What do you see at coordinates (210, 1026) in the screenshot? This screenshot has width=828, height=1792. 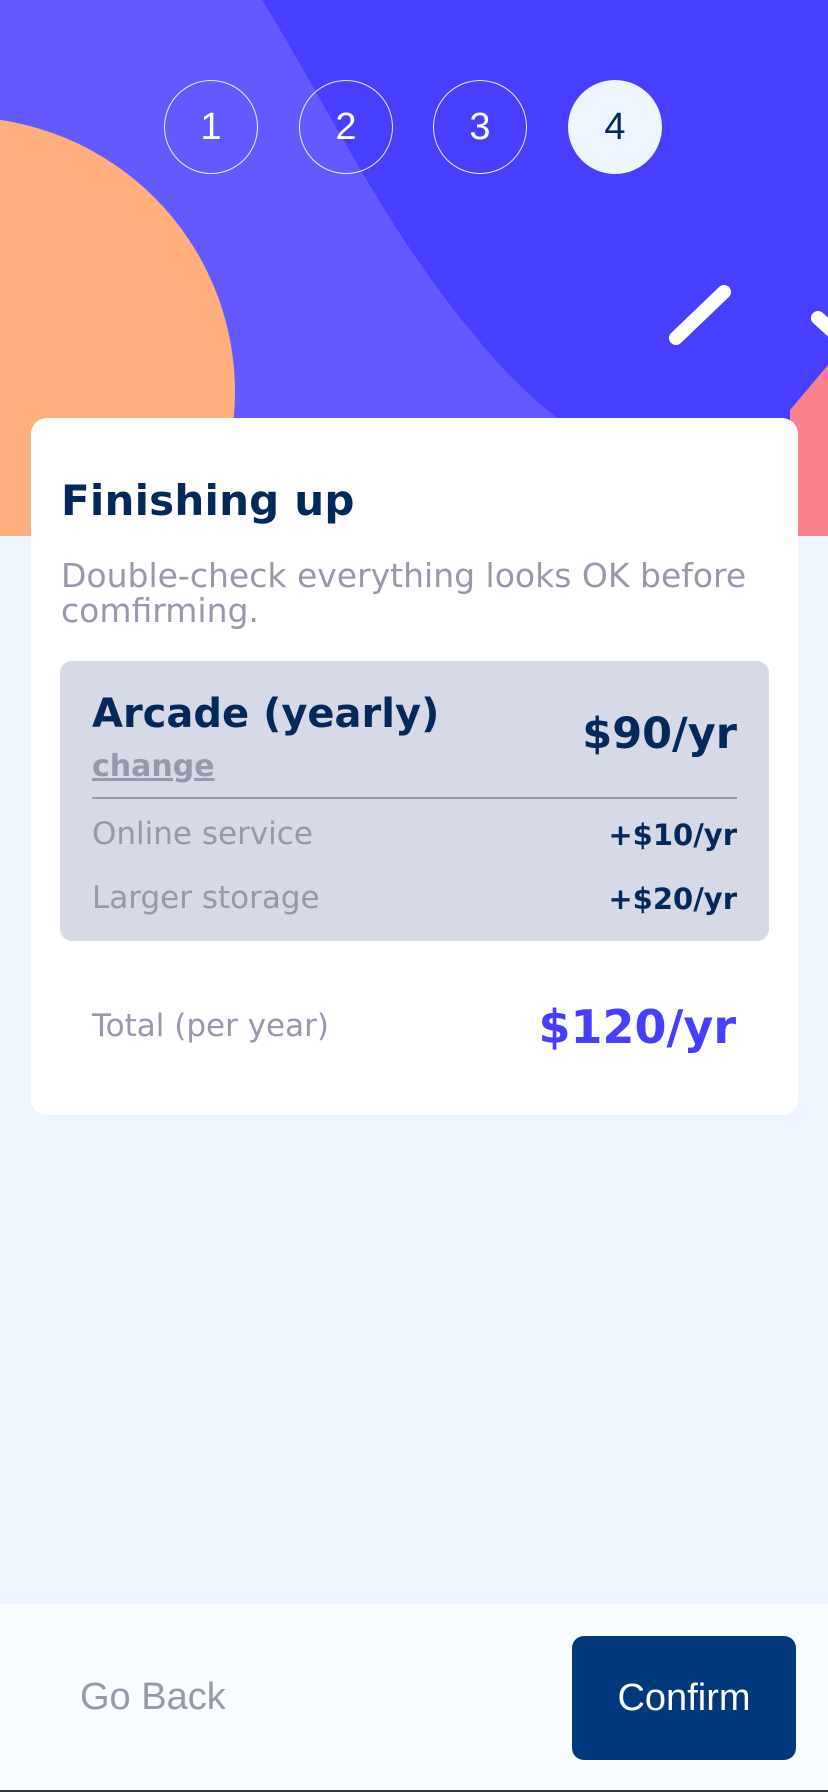 I see `total-label: Total (per year)` at bounding box center [210, 1026].